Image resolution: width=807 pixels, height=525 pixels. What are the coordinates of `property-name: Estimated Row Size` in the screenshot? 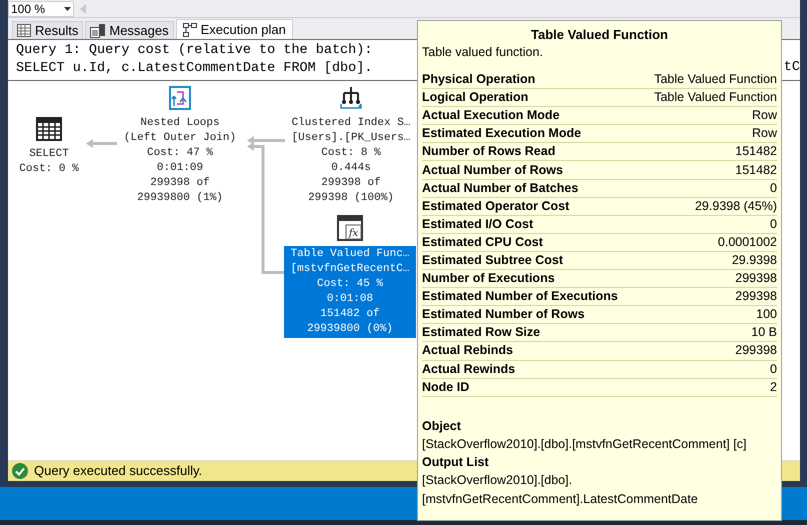 It's located at (481, 333).